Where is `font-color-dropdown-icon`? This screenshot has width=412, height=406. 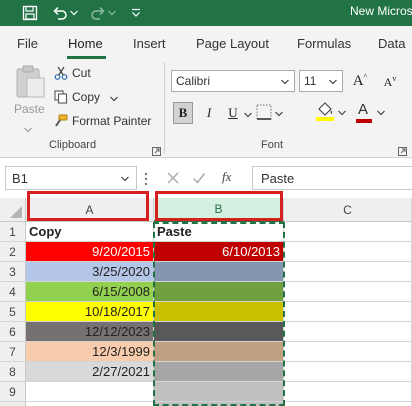
font-color-dropdown-icon is located at coordinates (381, 113).